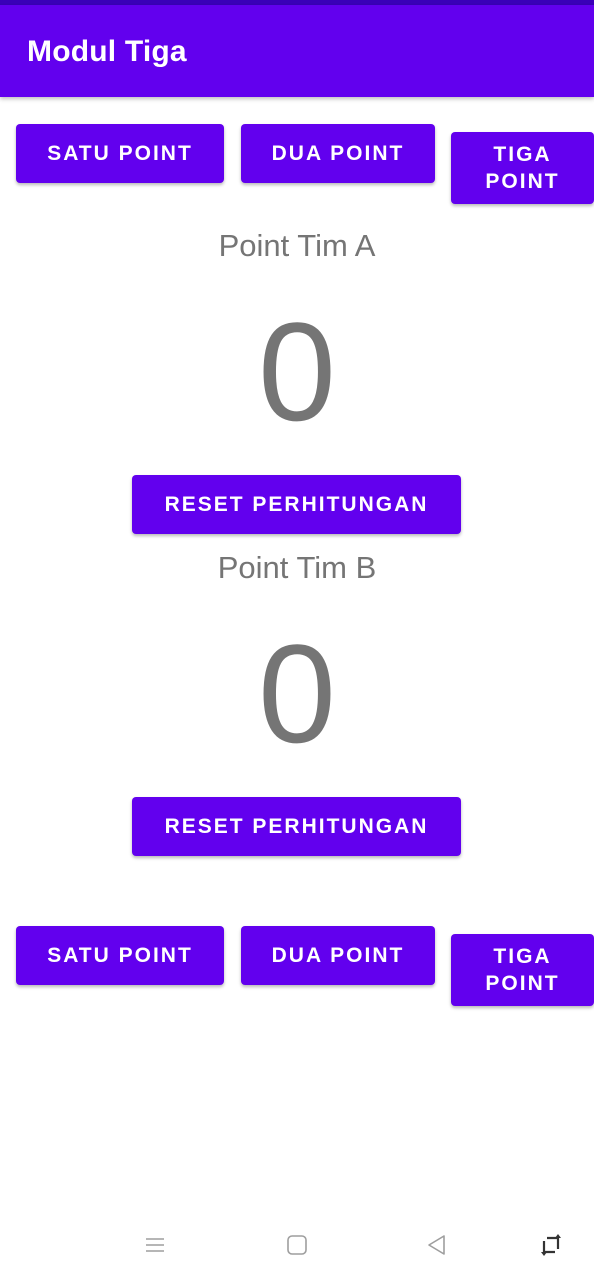 The height and width of the screenshot is (1280, 594). What do you see at coordinates (437, 1245) in the screenshot?
I see `back-icon` at bounding box center [437, 1245].